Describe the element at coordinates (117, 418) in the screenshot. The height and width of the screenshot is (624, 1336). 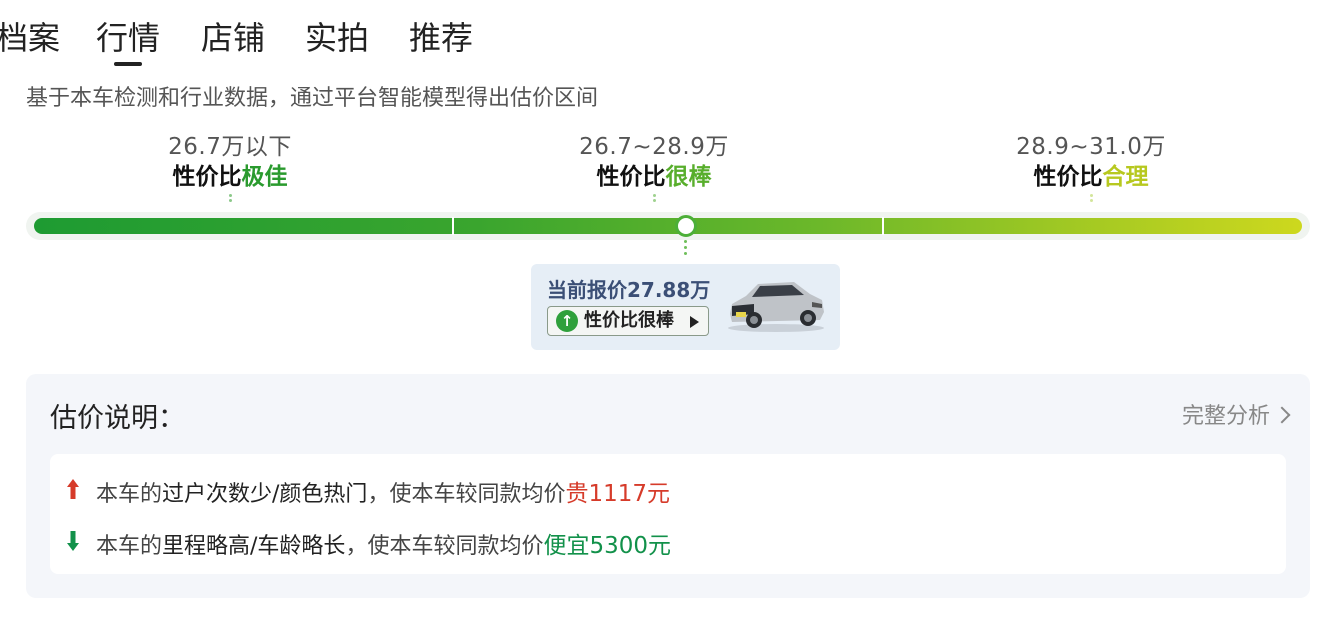
I see `panel-title: 估价说明：` at that location.